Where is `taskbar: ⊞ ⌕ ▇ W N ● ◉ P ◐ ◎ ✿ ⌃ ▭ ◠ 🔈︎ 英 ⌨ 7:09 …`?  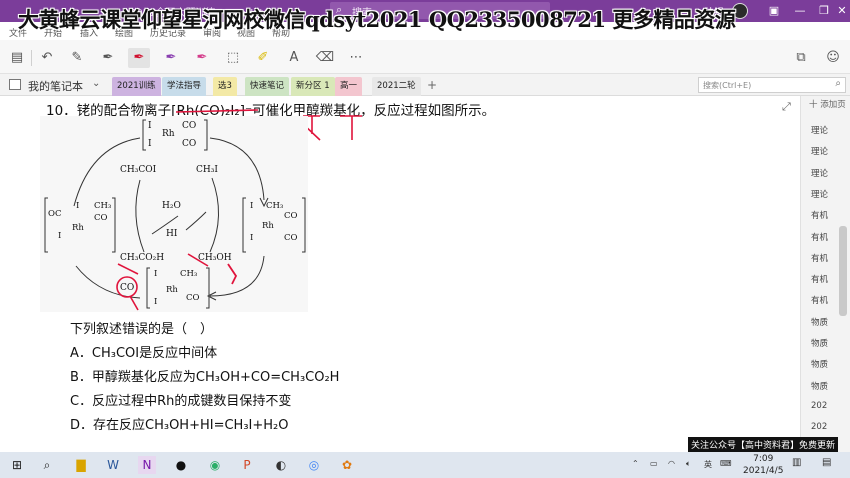 taskbar: ⊞ ⌕ ▇ W N ● ◉ P ◐ ◎ ✿ ⌃ ▭ ◠ 🔈︎ 英 ⌨ 7:09 … is located at coordinates (425, 465).